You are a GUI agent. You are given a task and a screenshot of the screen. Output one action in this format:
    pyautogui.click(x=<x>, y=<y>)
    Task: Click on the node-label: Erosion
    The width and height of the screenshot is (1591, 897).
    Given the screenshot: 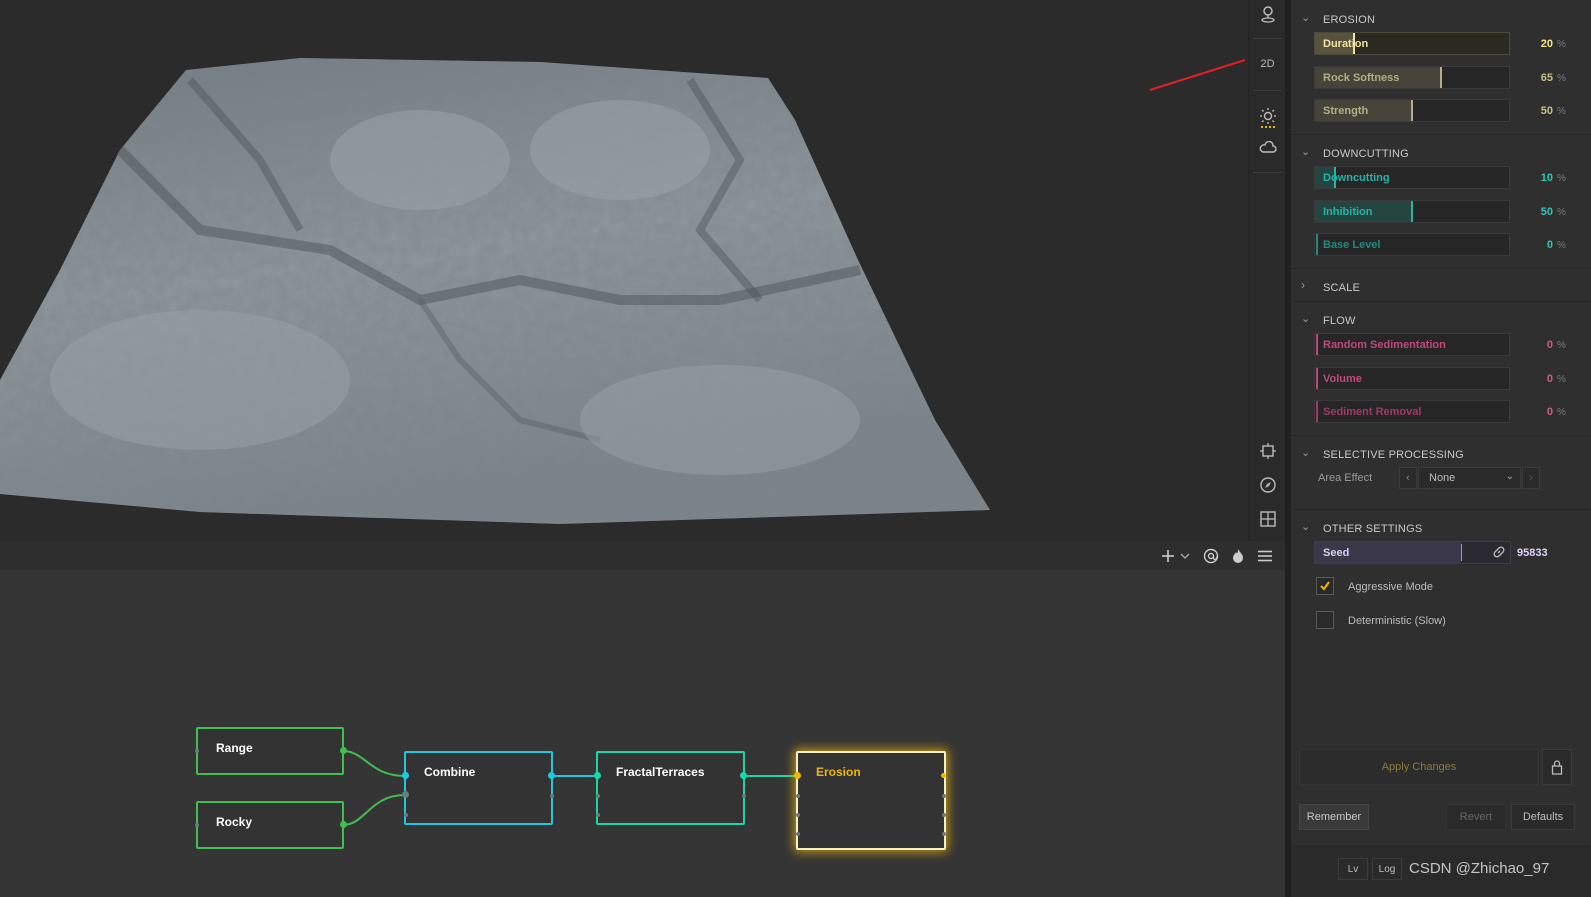 What is the action you would take?
    pyautogui.click(x=838, y=772)
    